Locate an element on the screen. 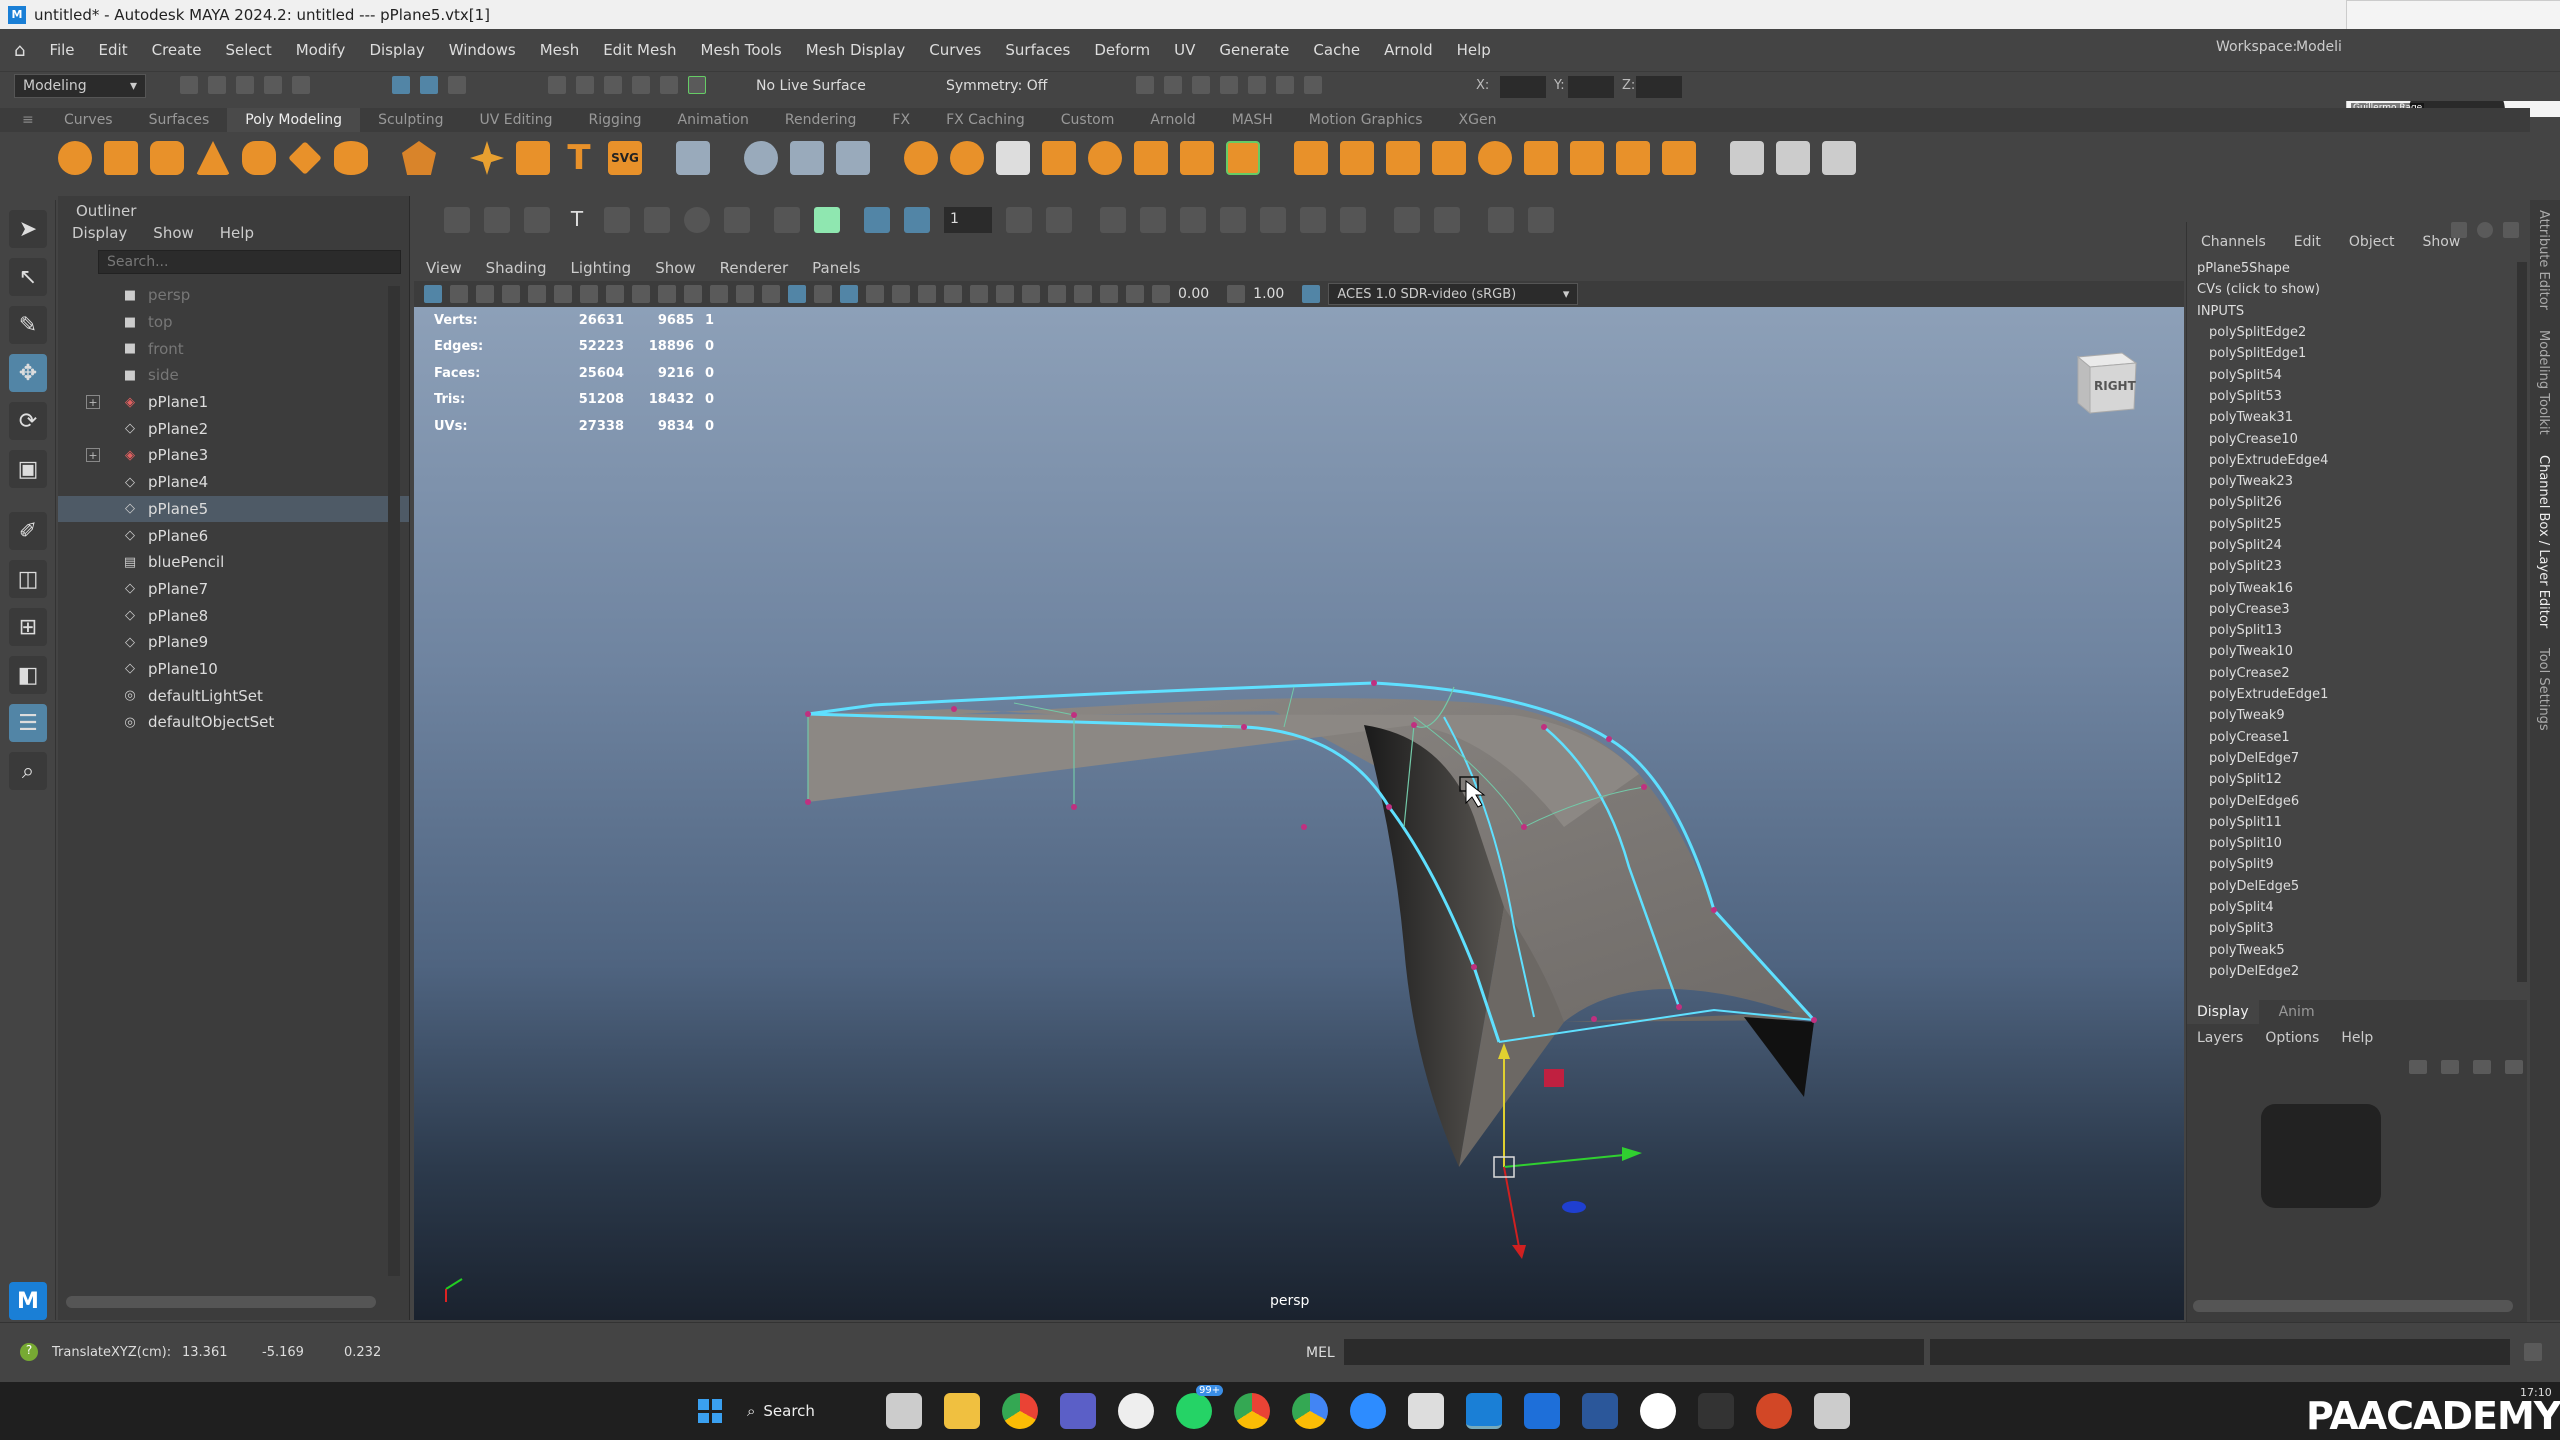  input-node: polySplit3 is located at coordinates (2356, 928).